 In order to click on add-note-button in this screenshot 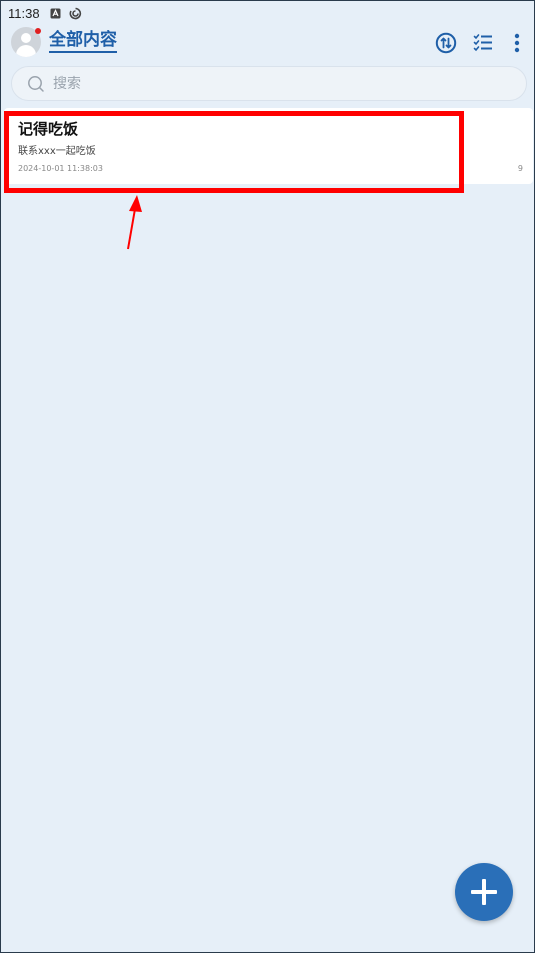, I will do `click(484, 892)`.